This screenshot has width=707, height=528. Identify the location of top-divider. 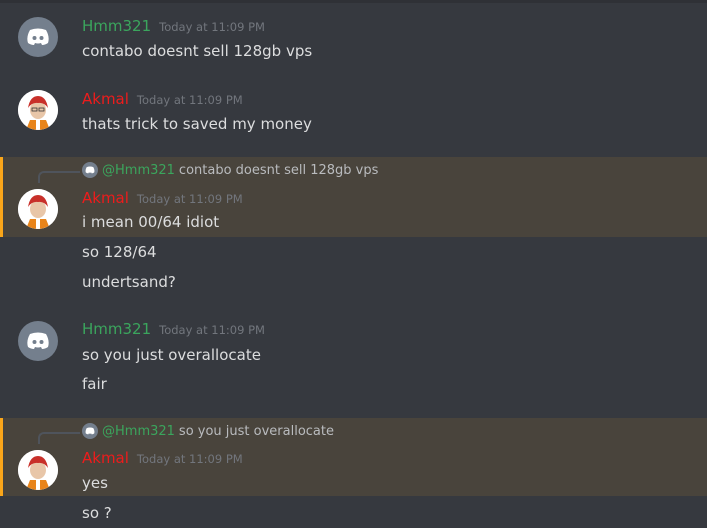
(353, 1).